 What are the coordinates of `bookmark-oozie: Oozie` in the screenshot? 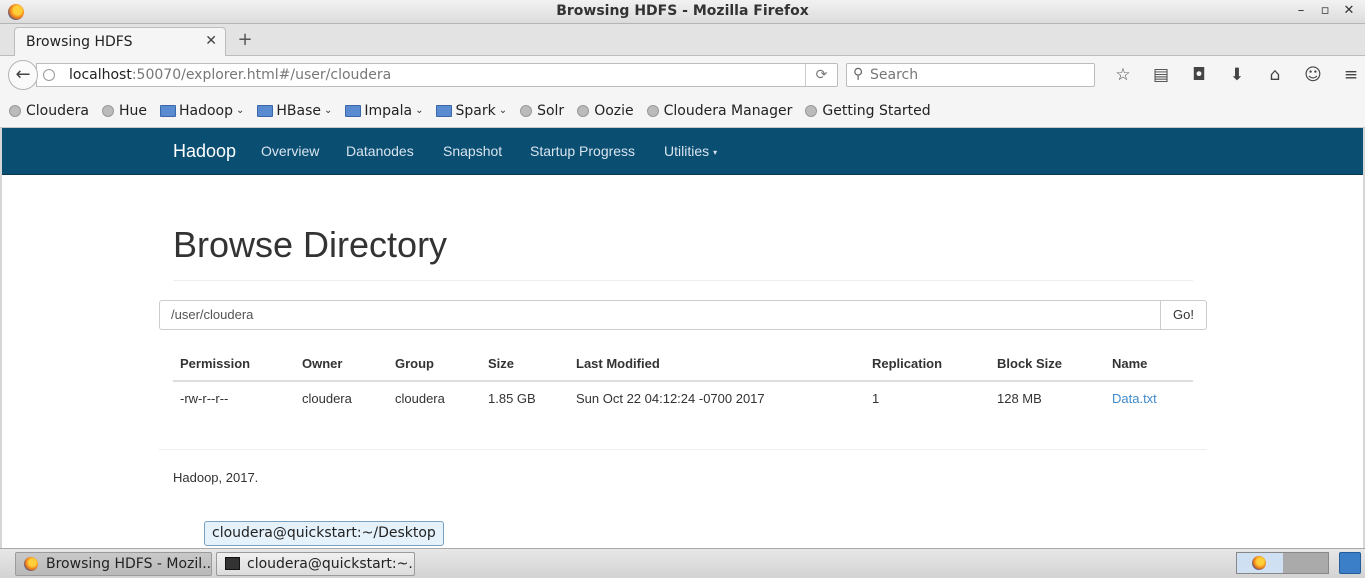 It's located at (605, 110).